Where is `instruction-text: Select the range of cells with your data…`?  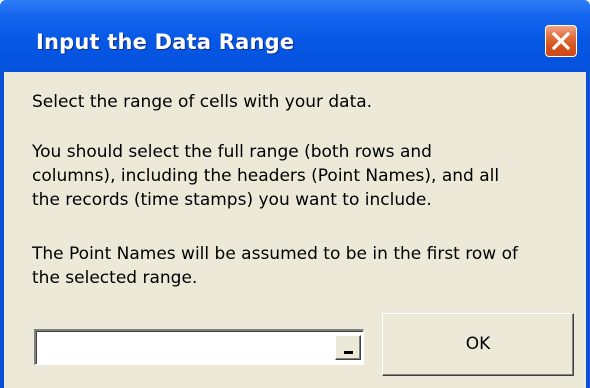
instruction-text: Select the range of cells with your data… is located at coordinates (202, 102).